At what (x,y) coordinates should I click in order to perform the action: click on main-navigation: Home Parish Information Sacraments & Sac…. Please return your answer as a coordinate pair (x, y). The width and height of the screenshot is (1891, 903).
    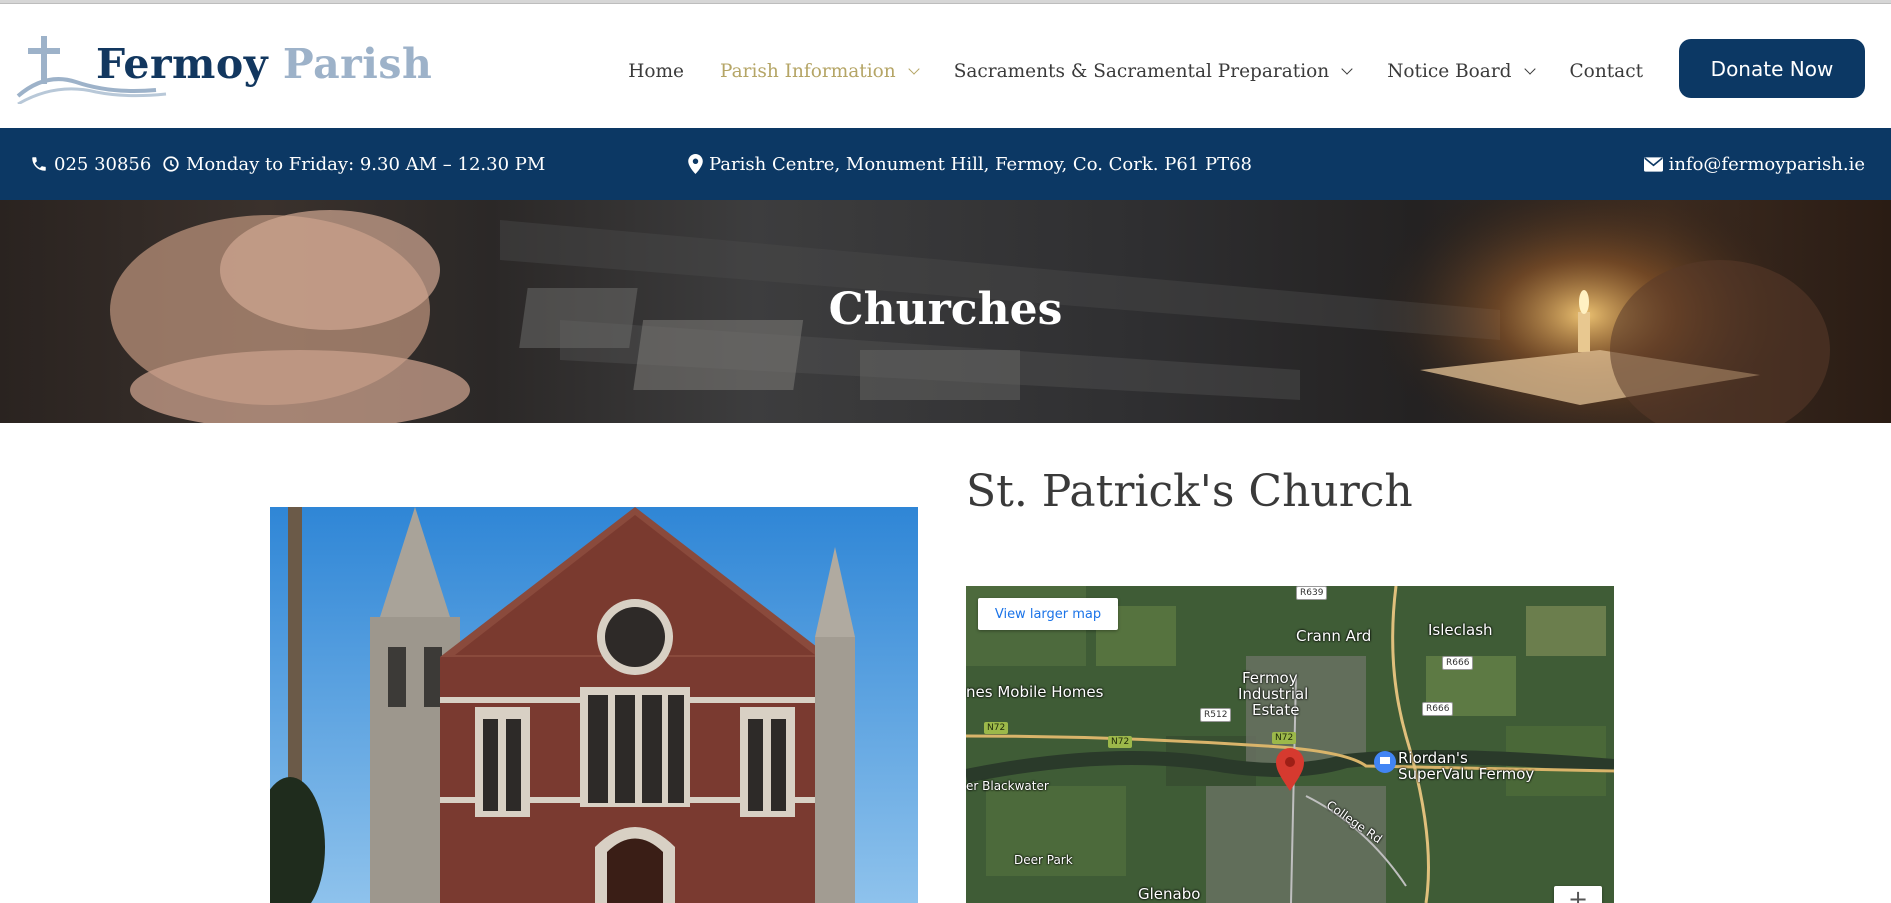
    Looking at the image, I should click on (1117, 71).